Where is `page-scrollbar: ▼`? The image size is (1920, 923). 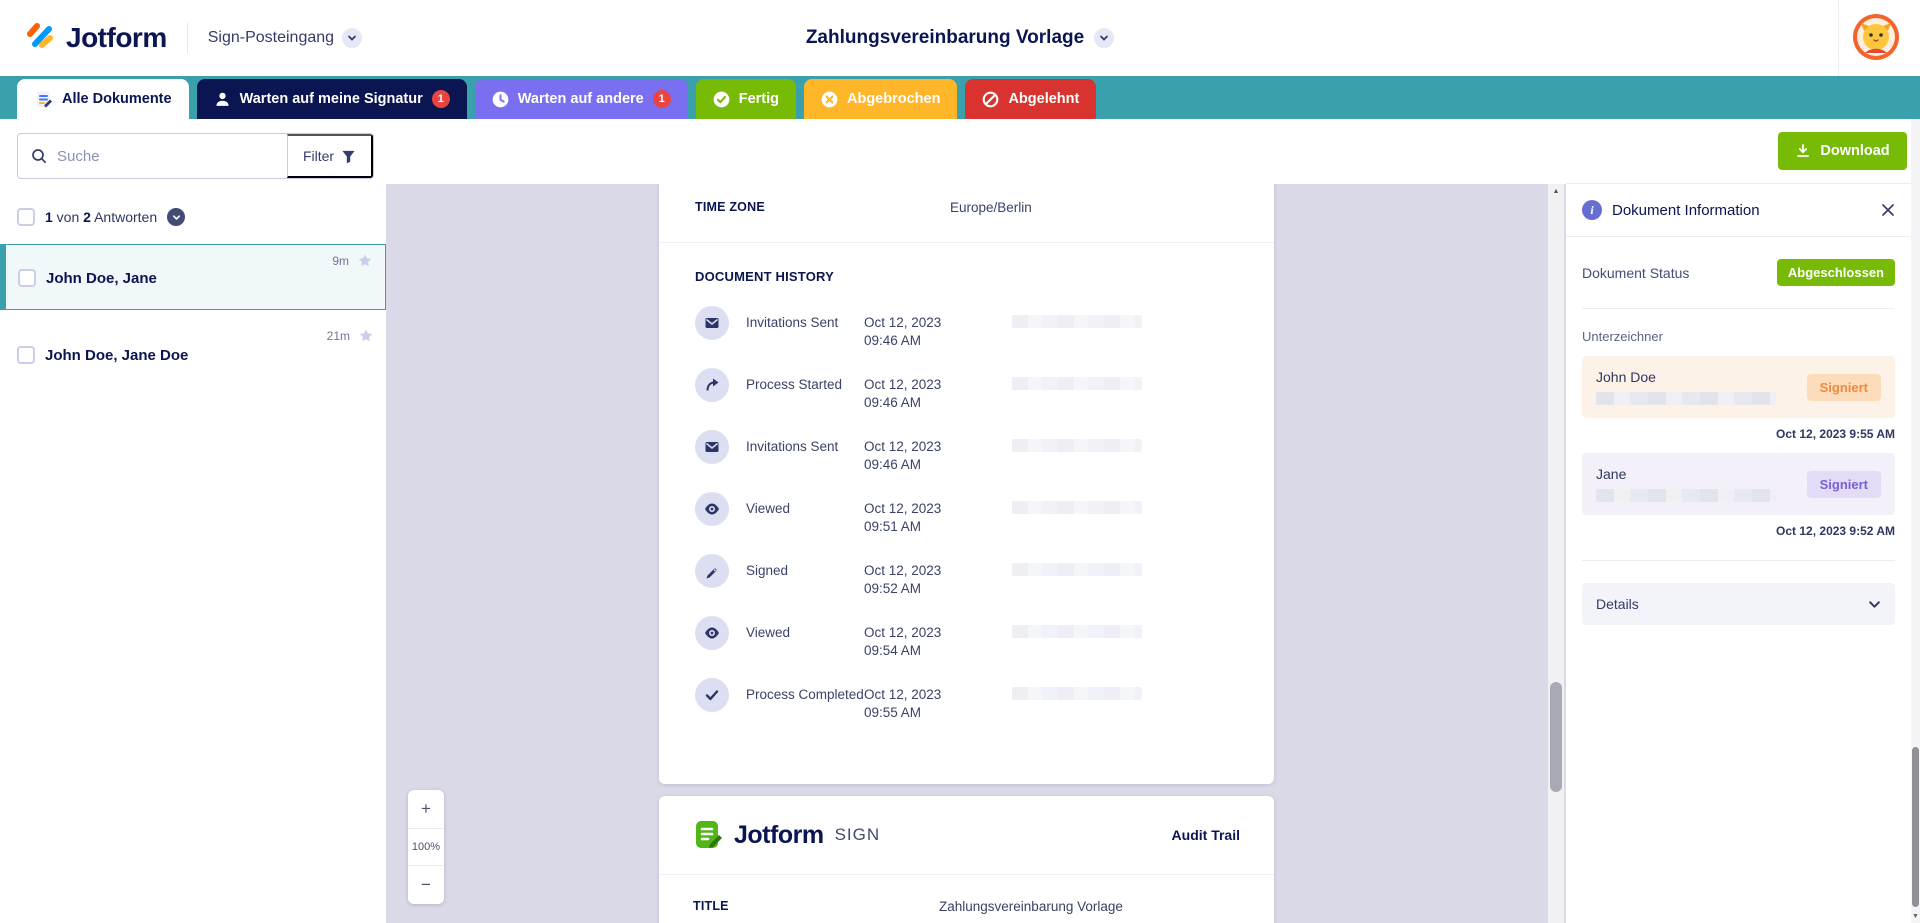
page-scrollbar: ▼ is located at coordinates (1915, 521).